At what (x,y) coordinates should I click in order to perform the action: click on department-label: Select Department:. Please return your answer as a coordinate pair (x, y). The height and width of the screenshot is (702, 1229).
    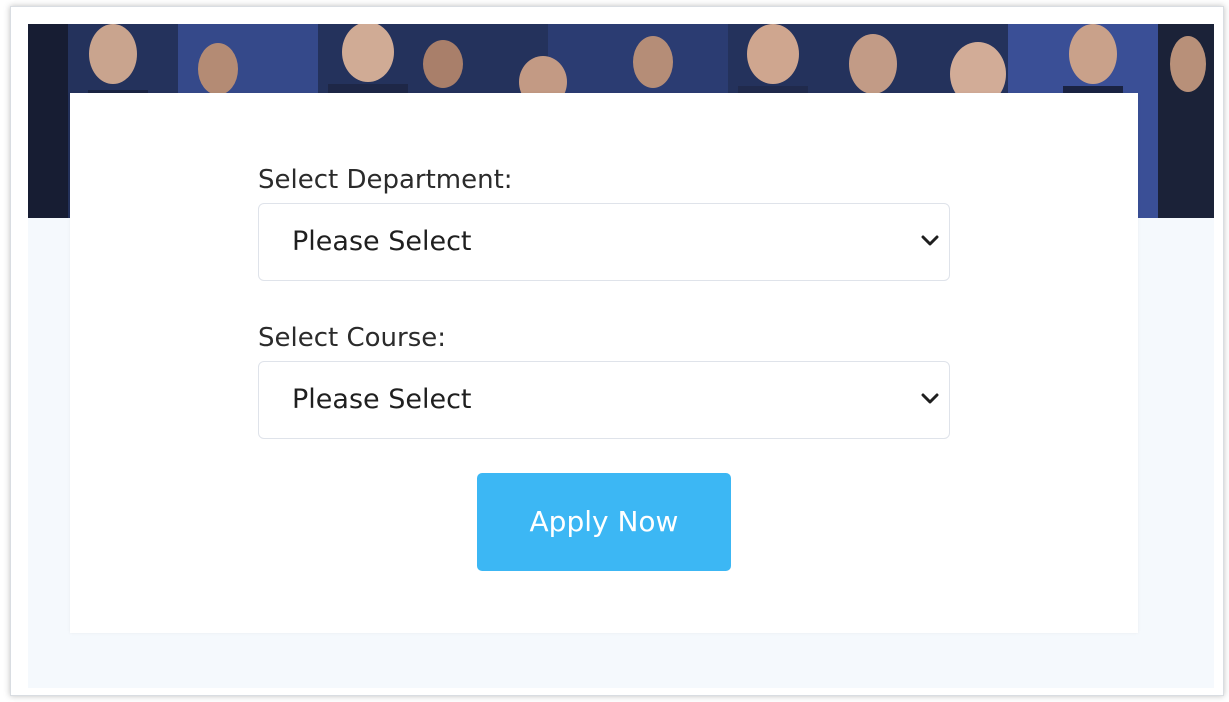
    Looking at the image, I should click on (385, 180).